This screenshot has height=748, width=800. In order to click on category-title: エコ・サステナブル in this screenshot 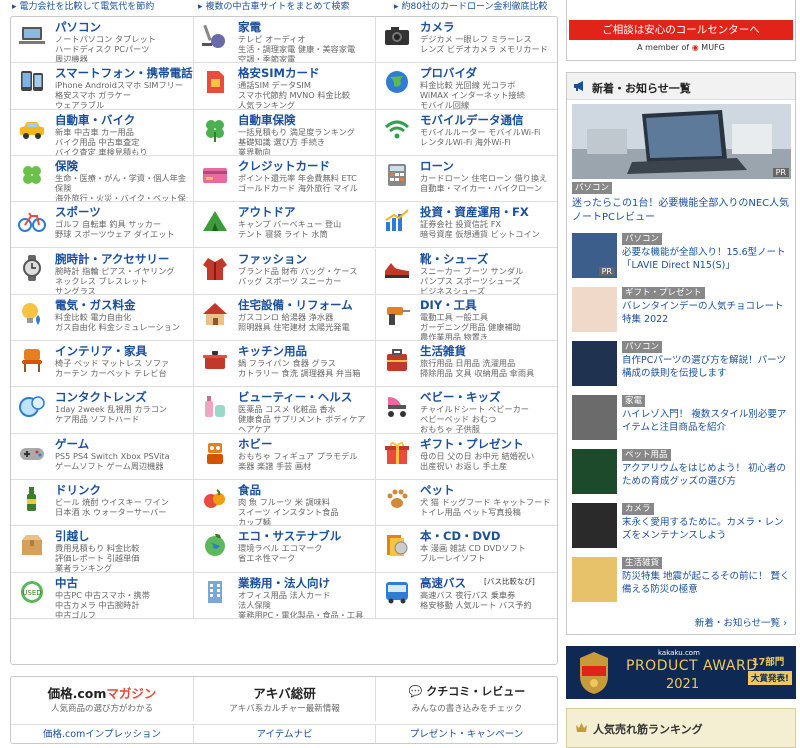, I will do `click(289, 536)`.